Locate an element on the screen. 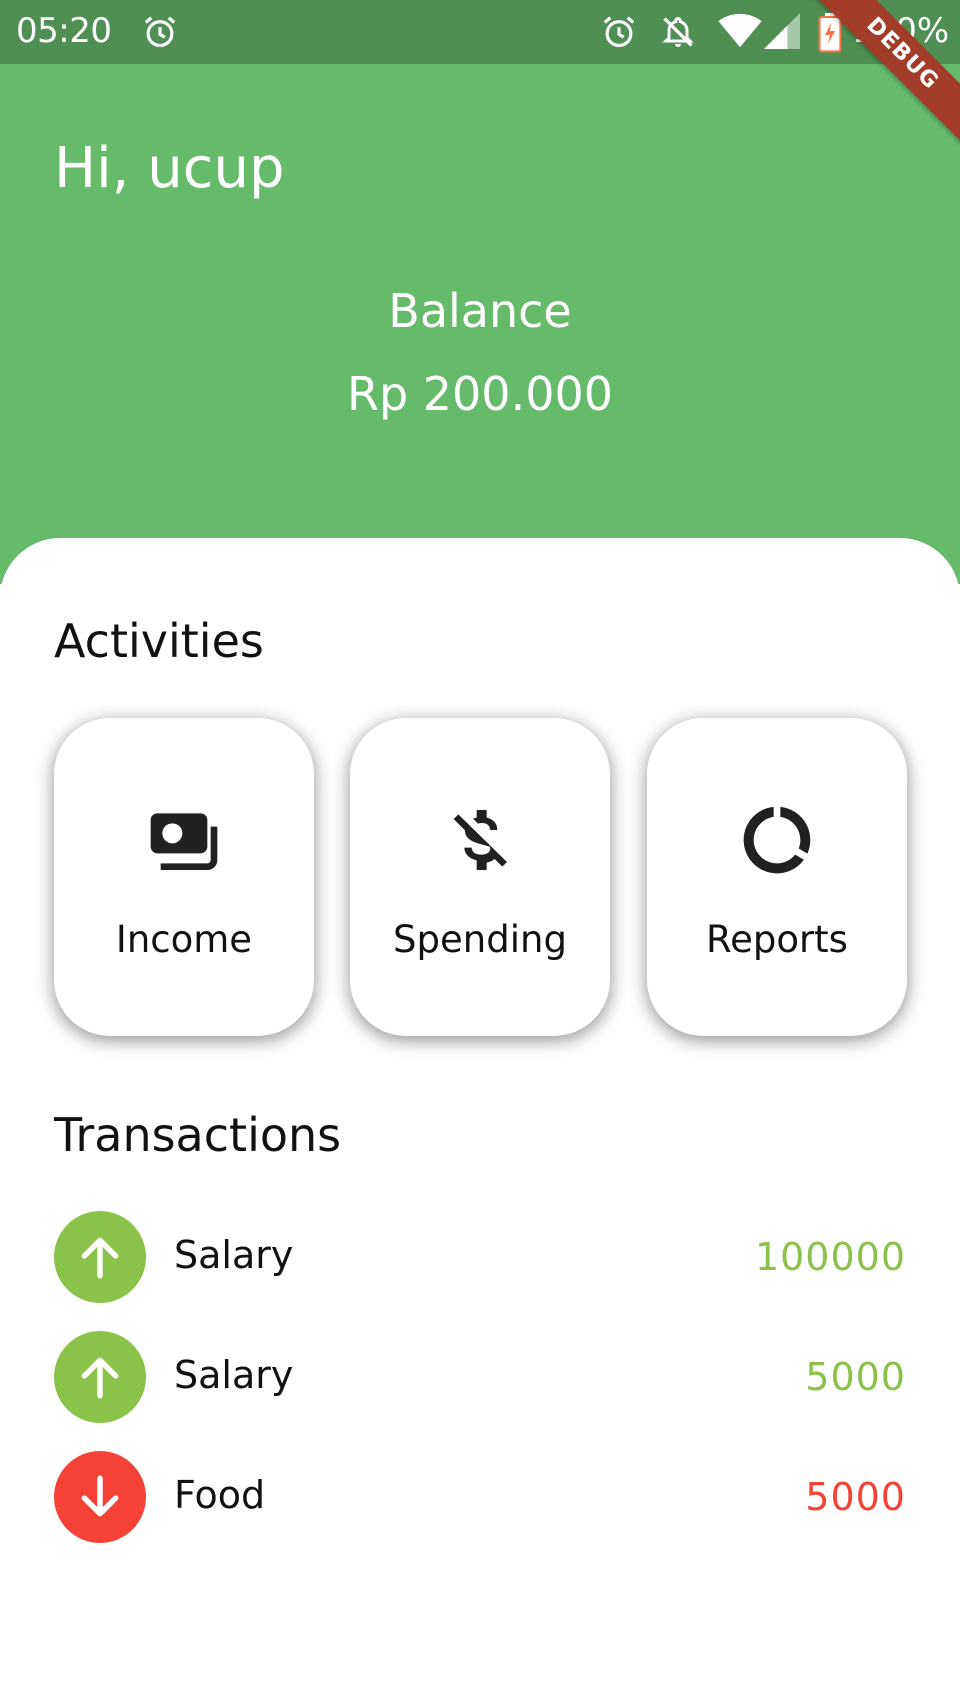  wifi-icon is located at coordinates (740, 30).